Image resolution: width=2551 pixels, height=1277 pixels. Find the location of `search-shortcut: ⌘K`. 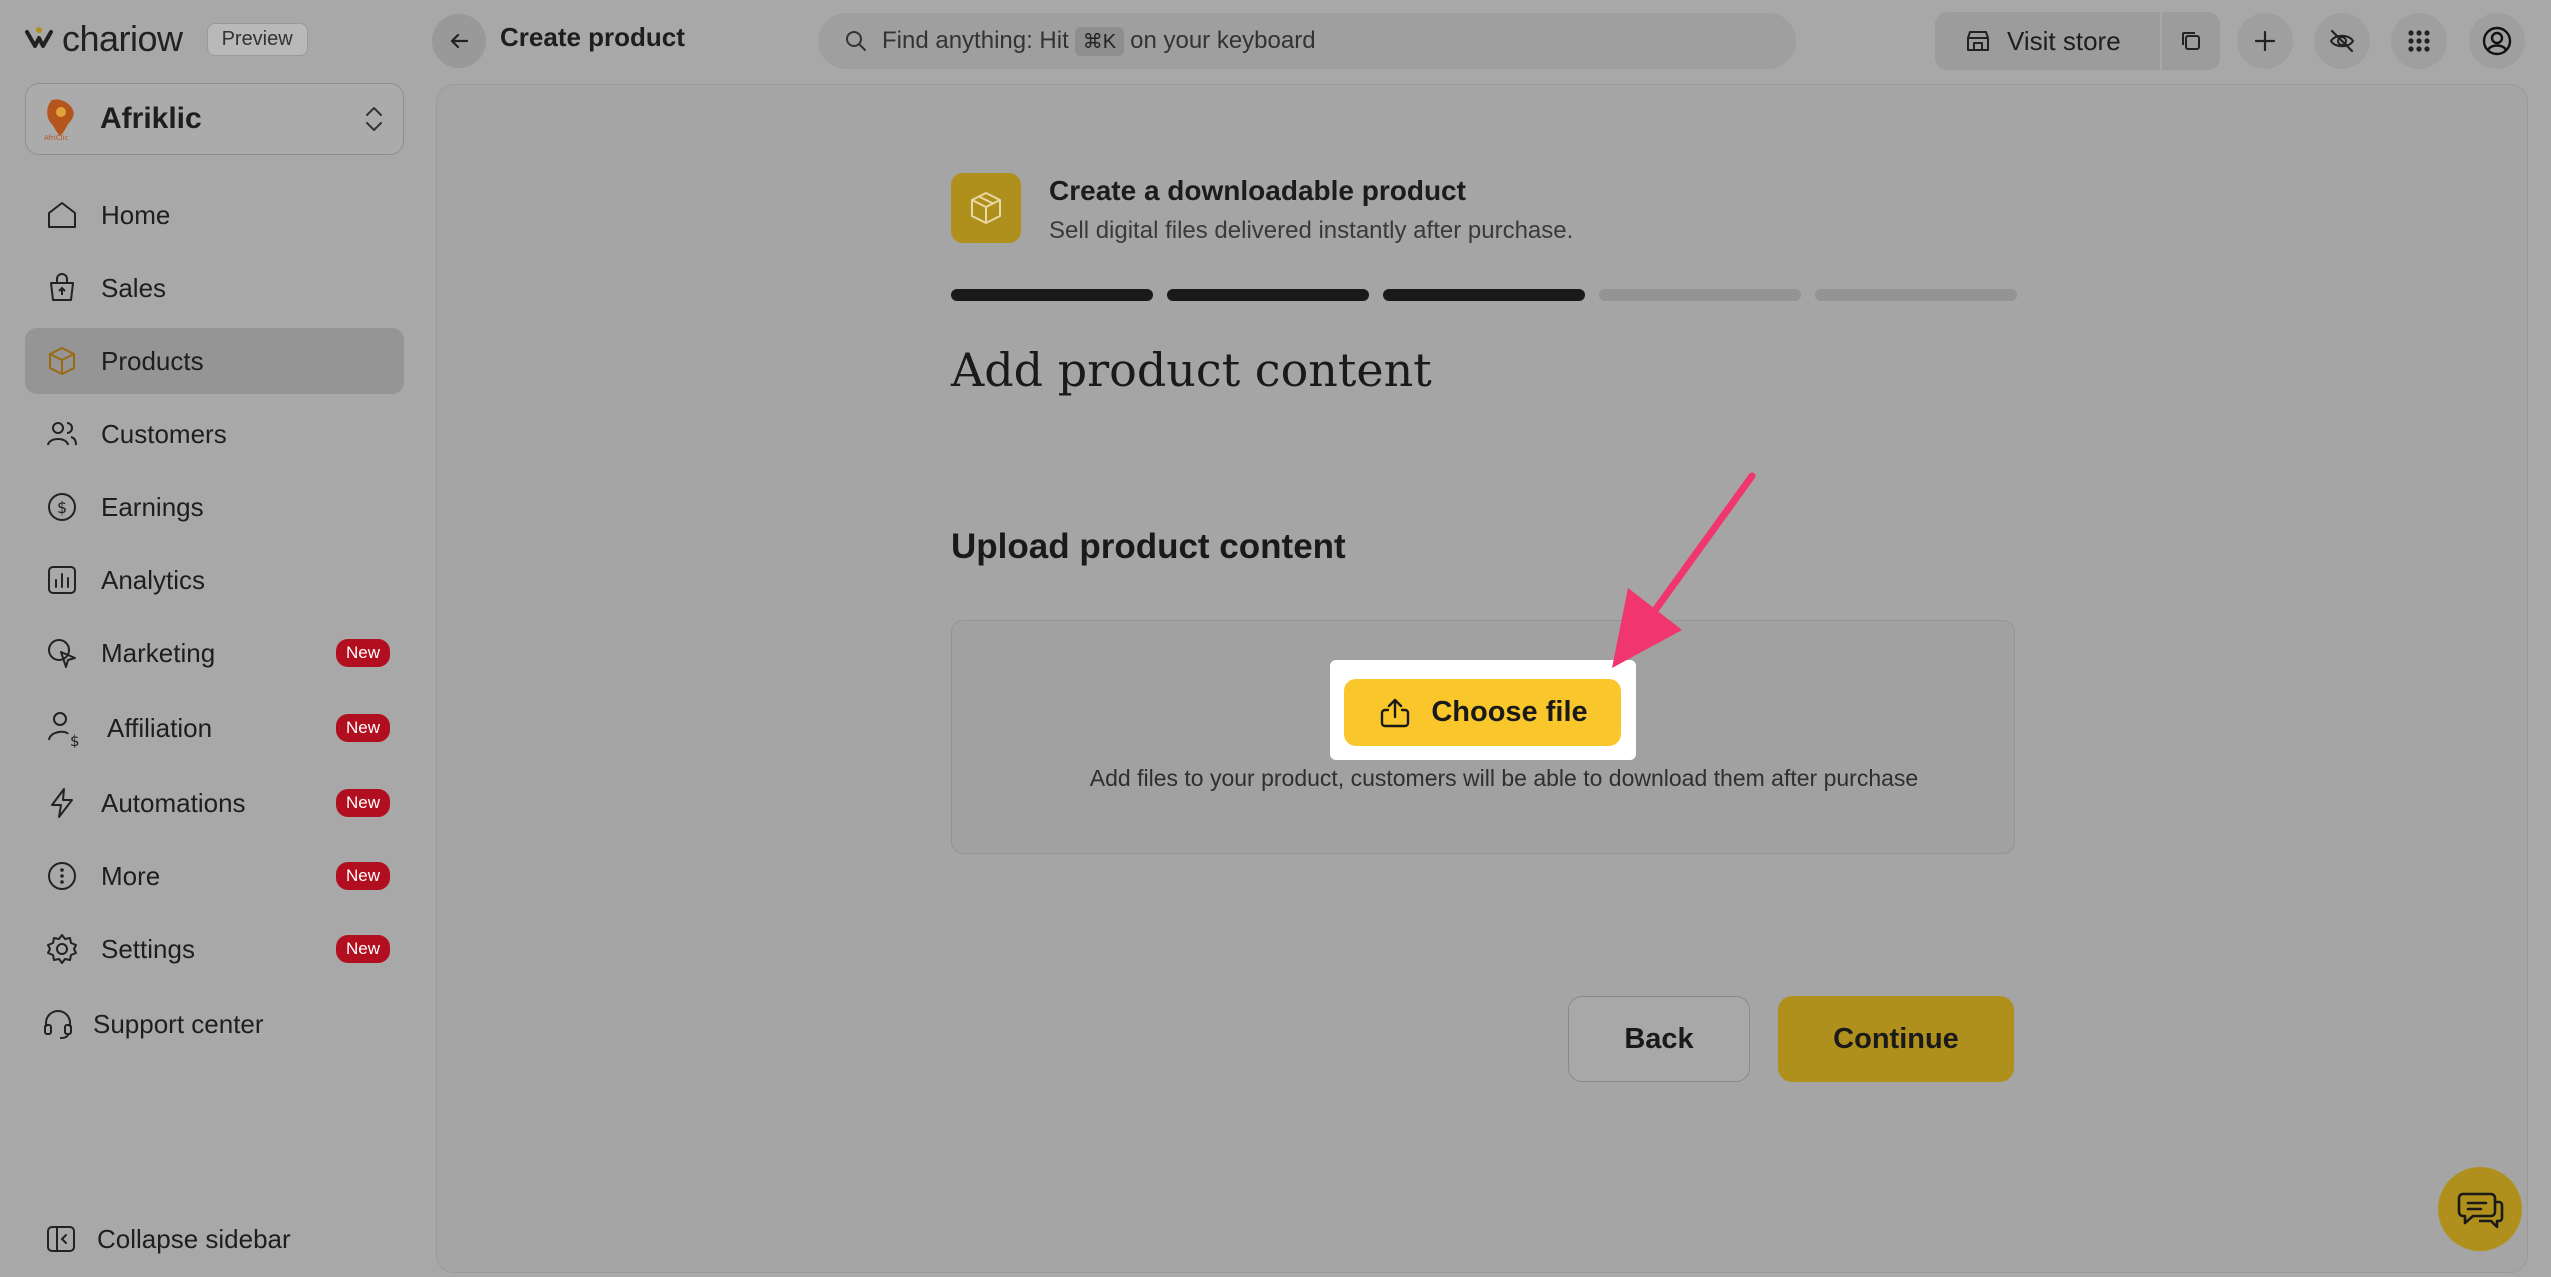

search-shortcut: ⌘K is located at coordinates (1099, 41).